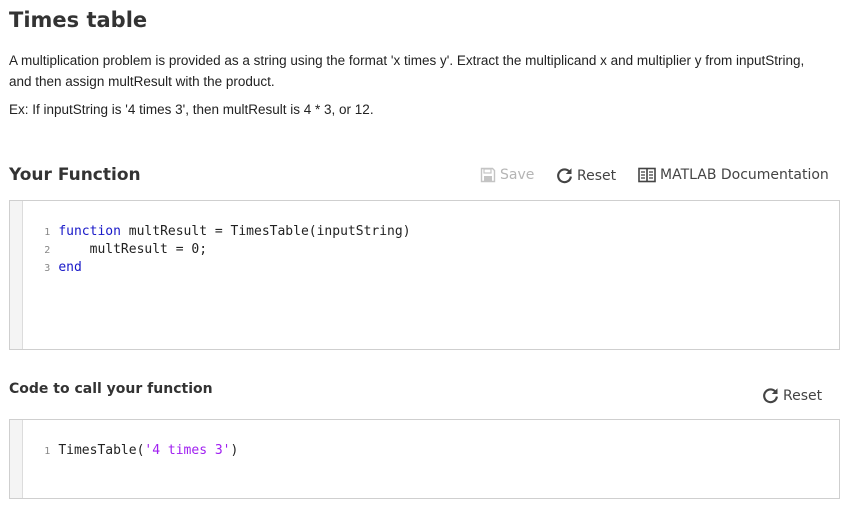 The height and width of the screenshot is (505, 850). I want to click on line-number: 1, so click(47, 451).